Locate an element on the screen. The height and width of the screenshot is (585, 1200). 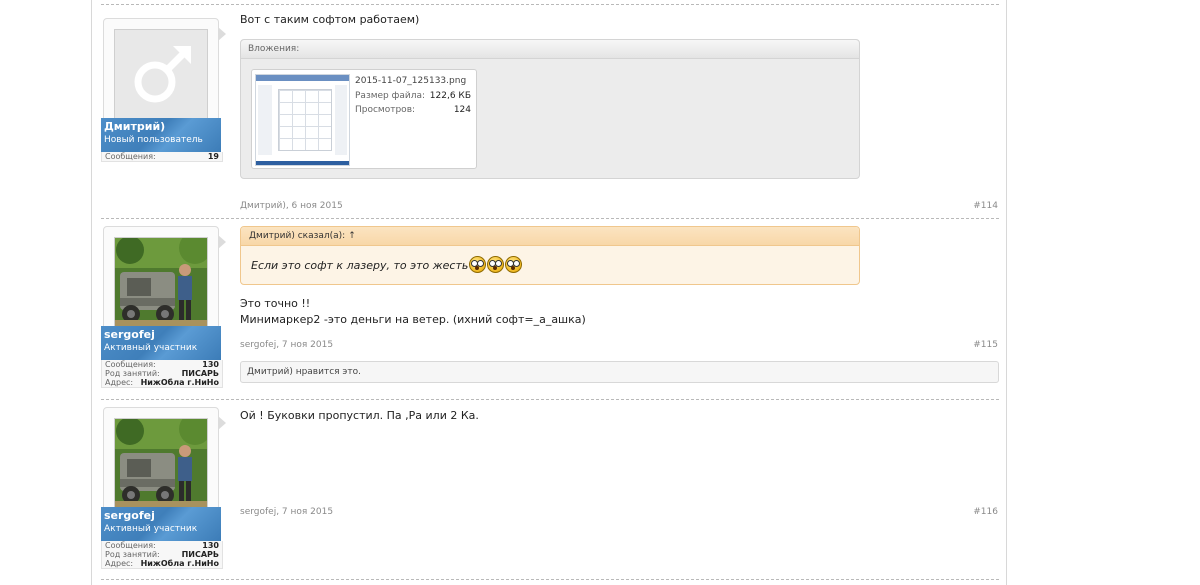
file-size-label: Размер файла: is located at coordinates (390, 96).